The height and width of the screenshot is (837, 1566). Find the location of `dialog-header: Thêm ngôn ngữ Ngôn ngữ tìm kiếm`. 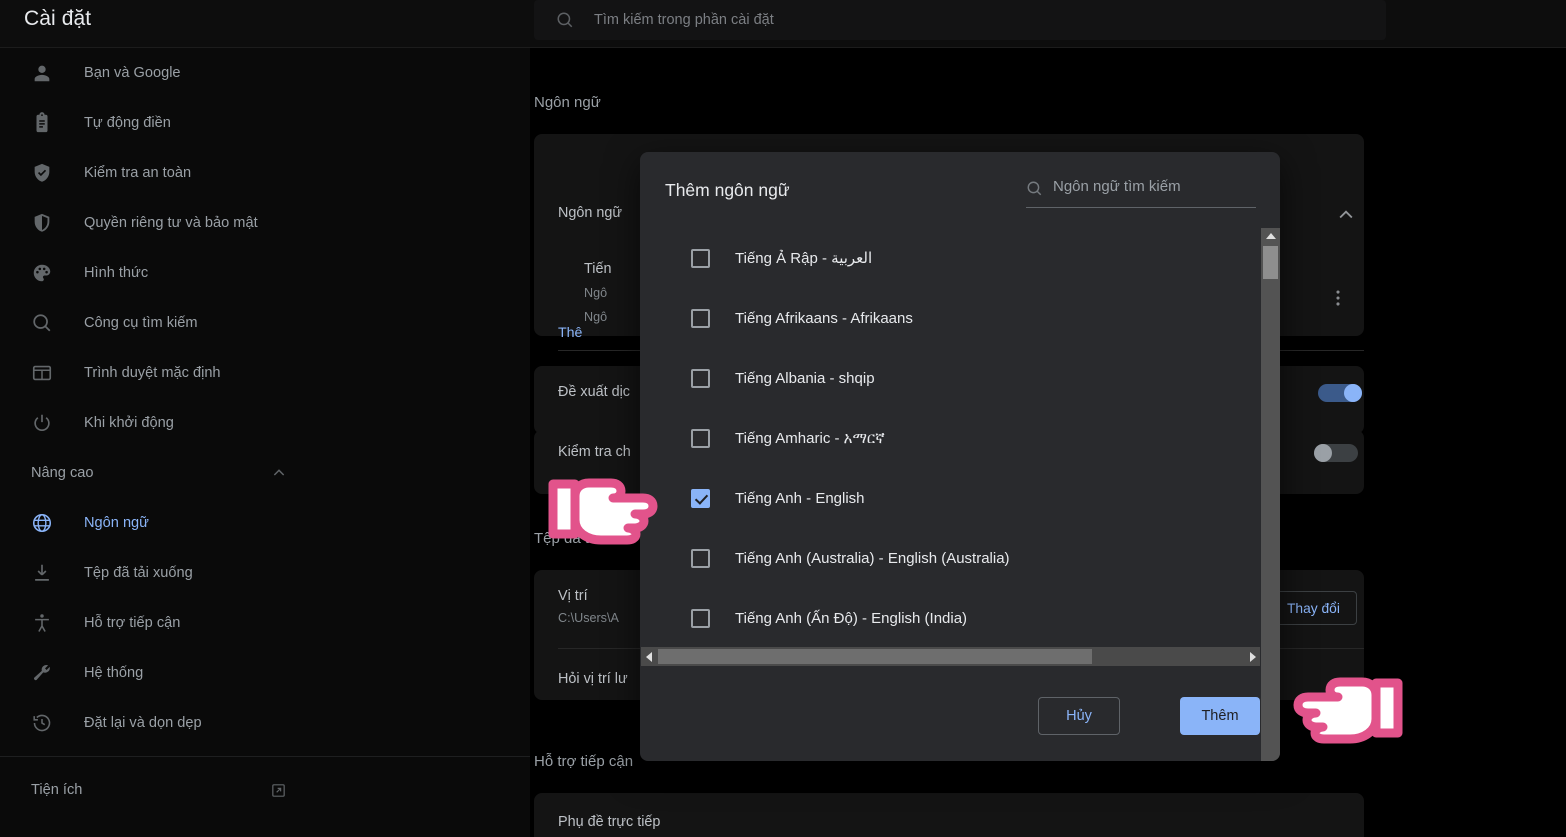

dialog-header: Thêm ngôn ngữ Ngôn ngữ tìm kiếm is located at coordinates (960, 190).